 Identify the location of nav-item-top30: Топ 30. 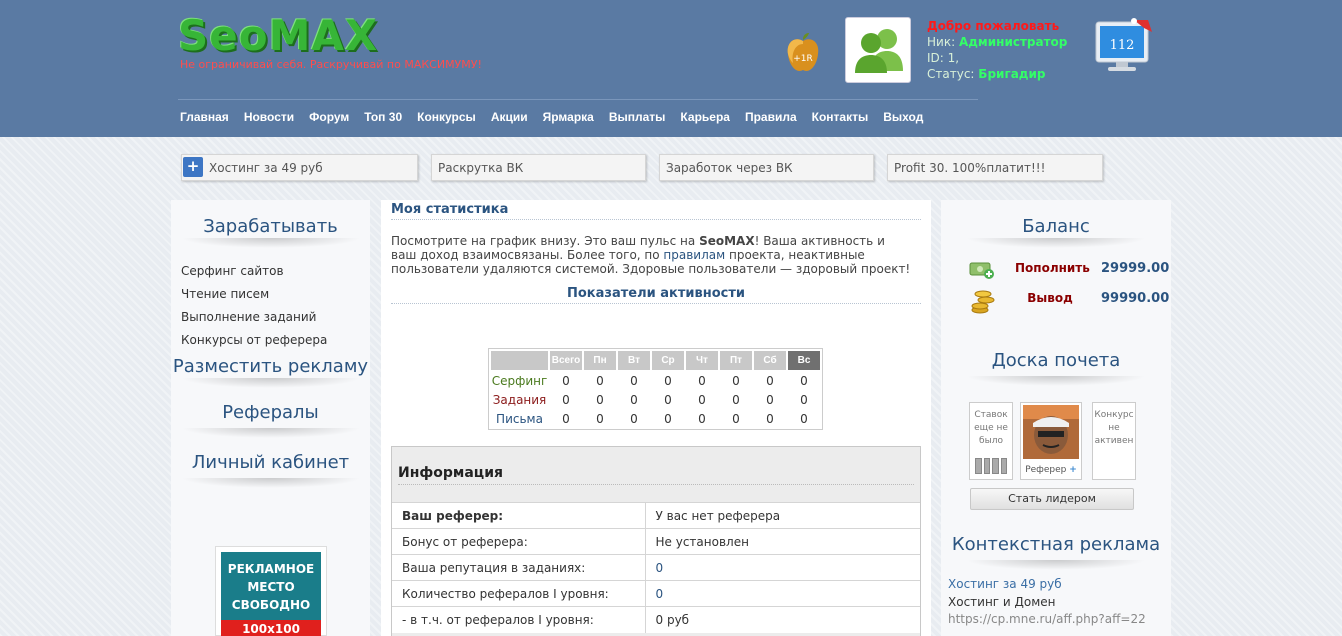
(383, 117).